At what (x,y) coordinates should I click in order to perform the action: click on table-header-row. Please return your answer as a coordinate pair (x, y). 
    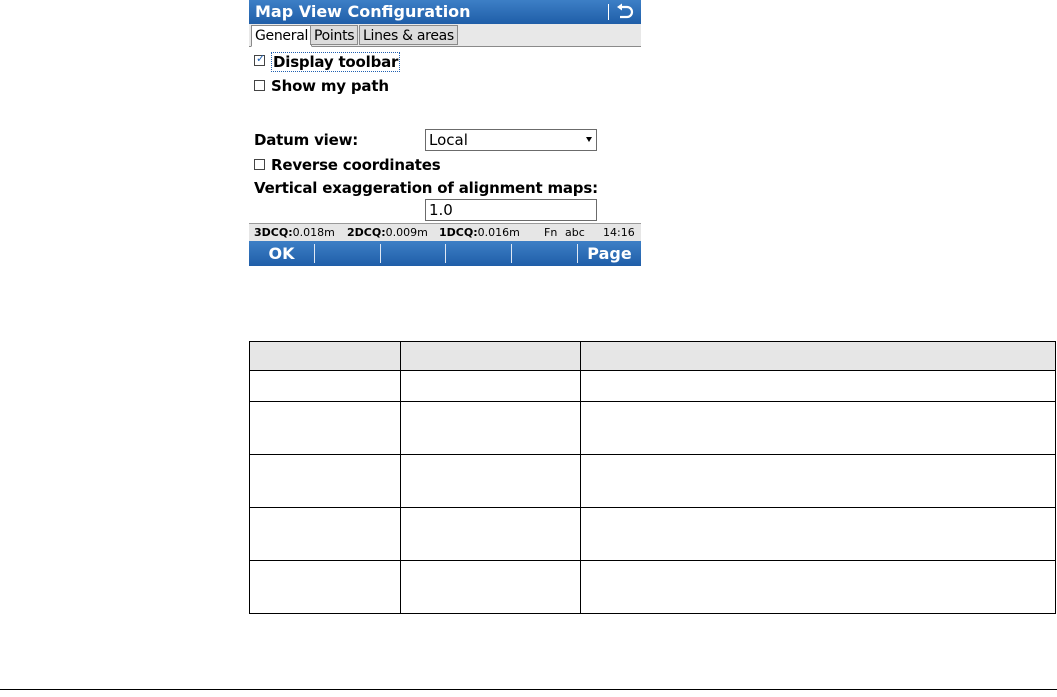
    Looking at the image, I should click on (652, 356).